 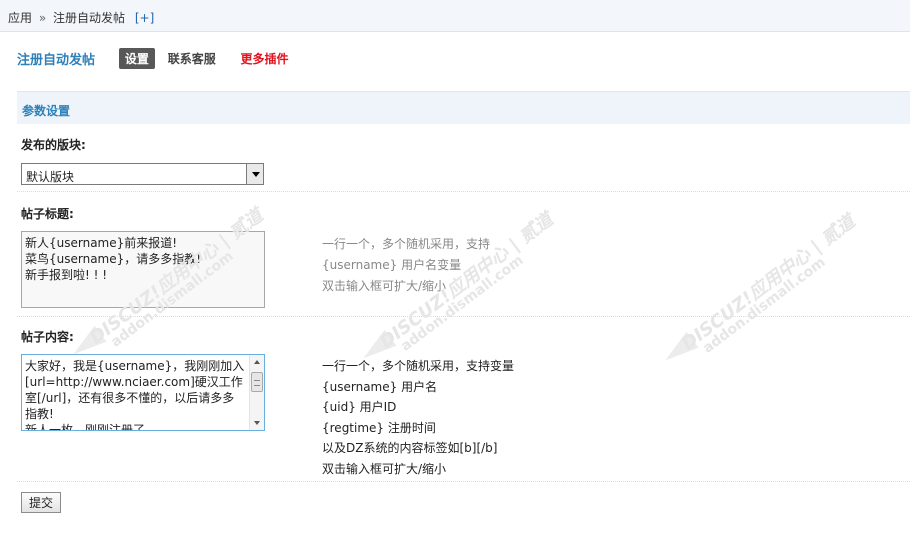 I want to click on scroll-thumb, so click(x=257, y=382).